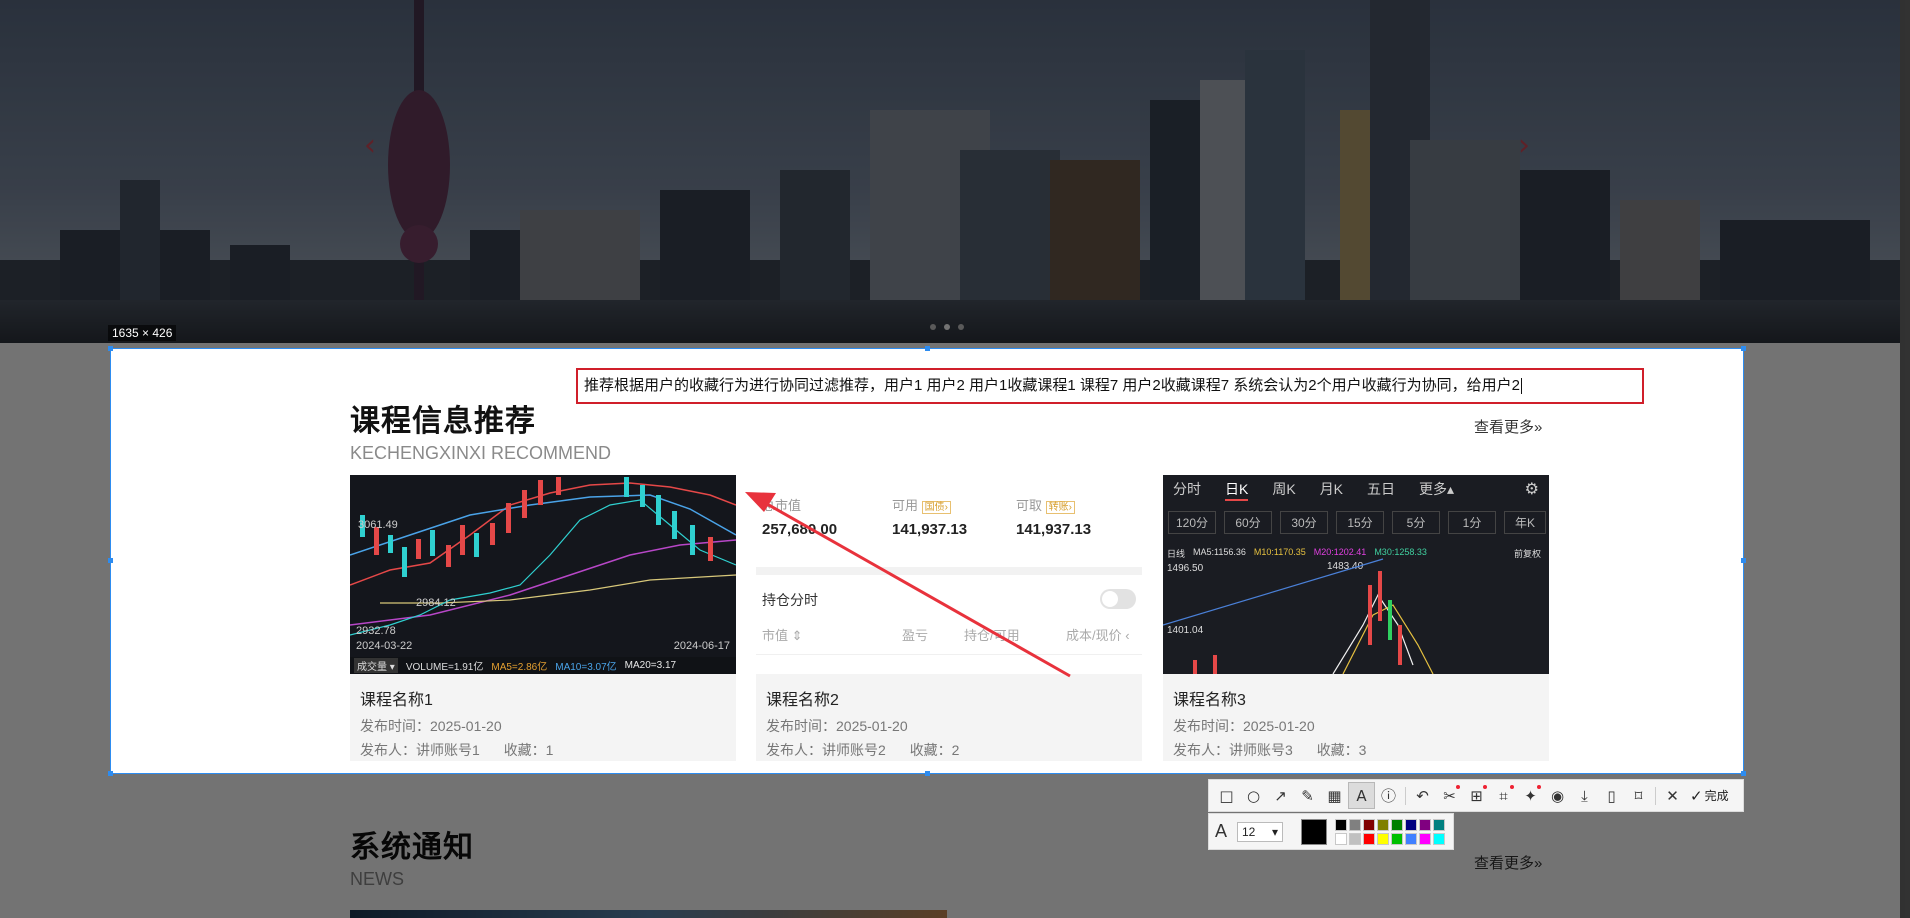 The image size is (1910, 918). What do you see at coordinates (377, 879) in the screenshot?
I see `news-subtitle: NEWS` at bounding box center [377, 879].